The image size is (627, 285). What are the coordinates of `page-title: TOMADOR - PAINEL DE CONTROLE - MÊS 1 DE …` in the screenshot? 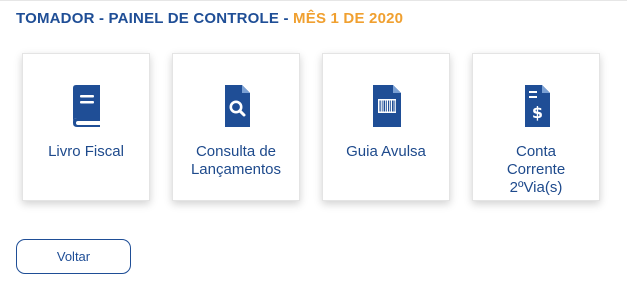 It's located at (209, 18).